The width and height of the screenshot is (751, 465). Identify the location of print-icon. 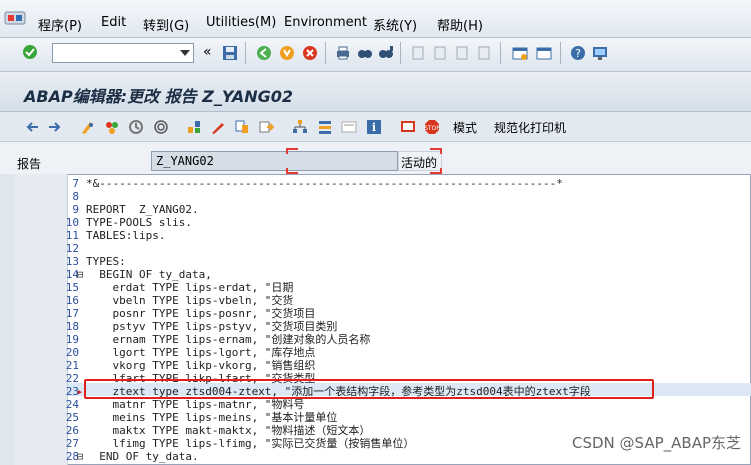
(343, 53).